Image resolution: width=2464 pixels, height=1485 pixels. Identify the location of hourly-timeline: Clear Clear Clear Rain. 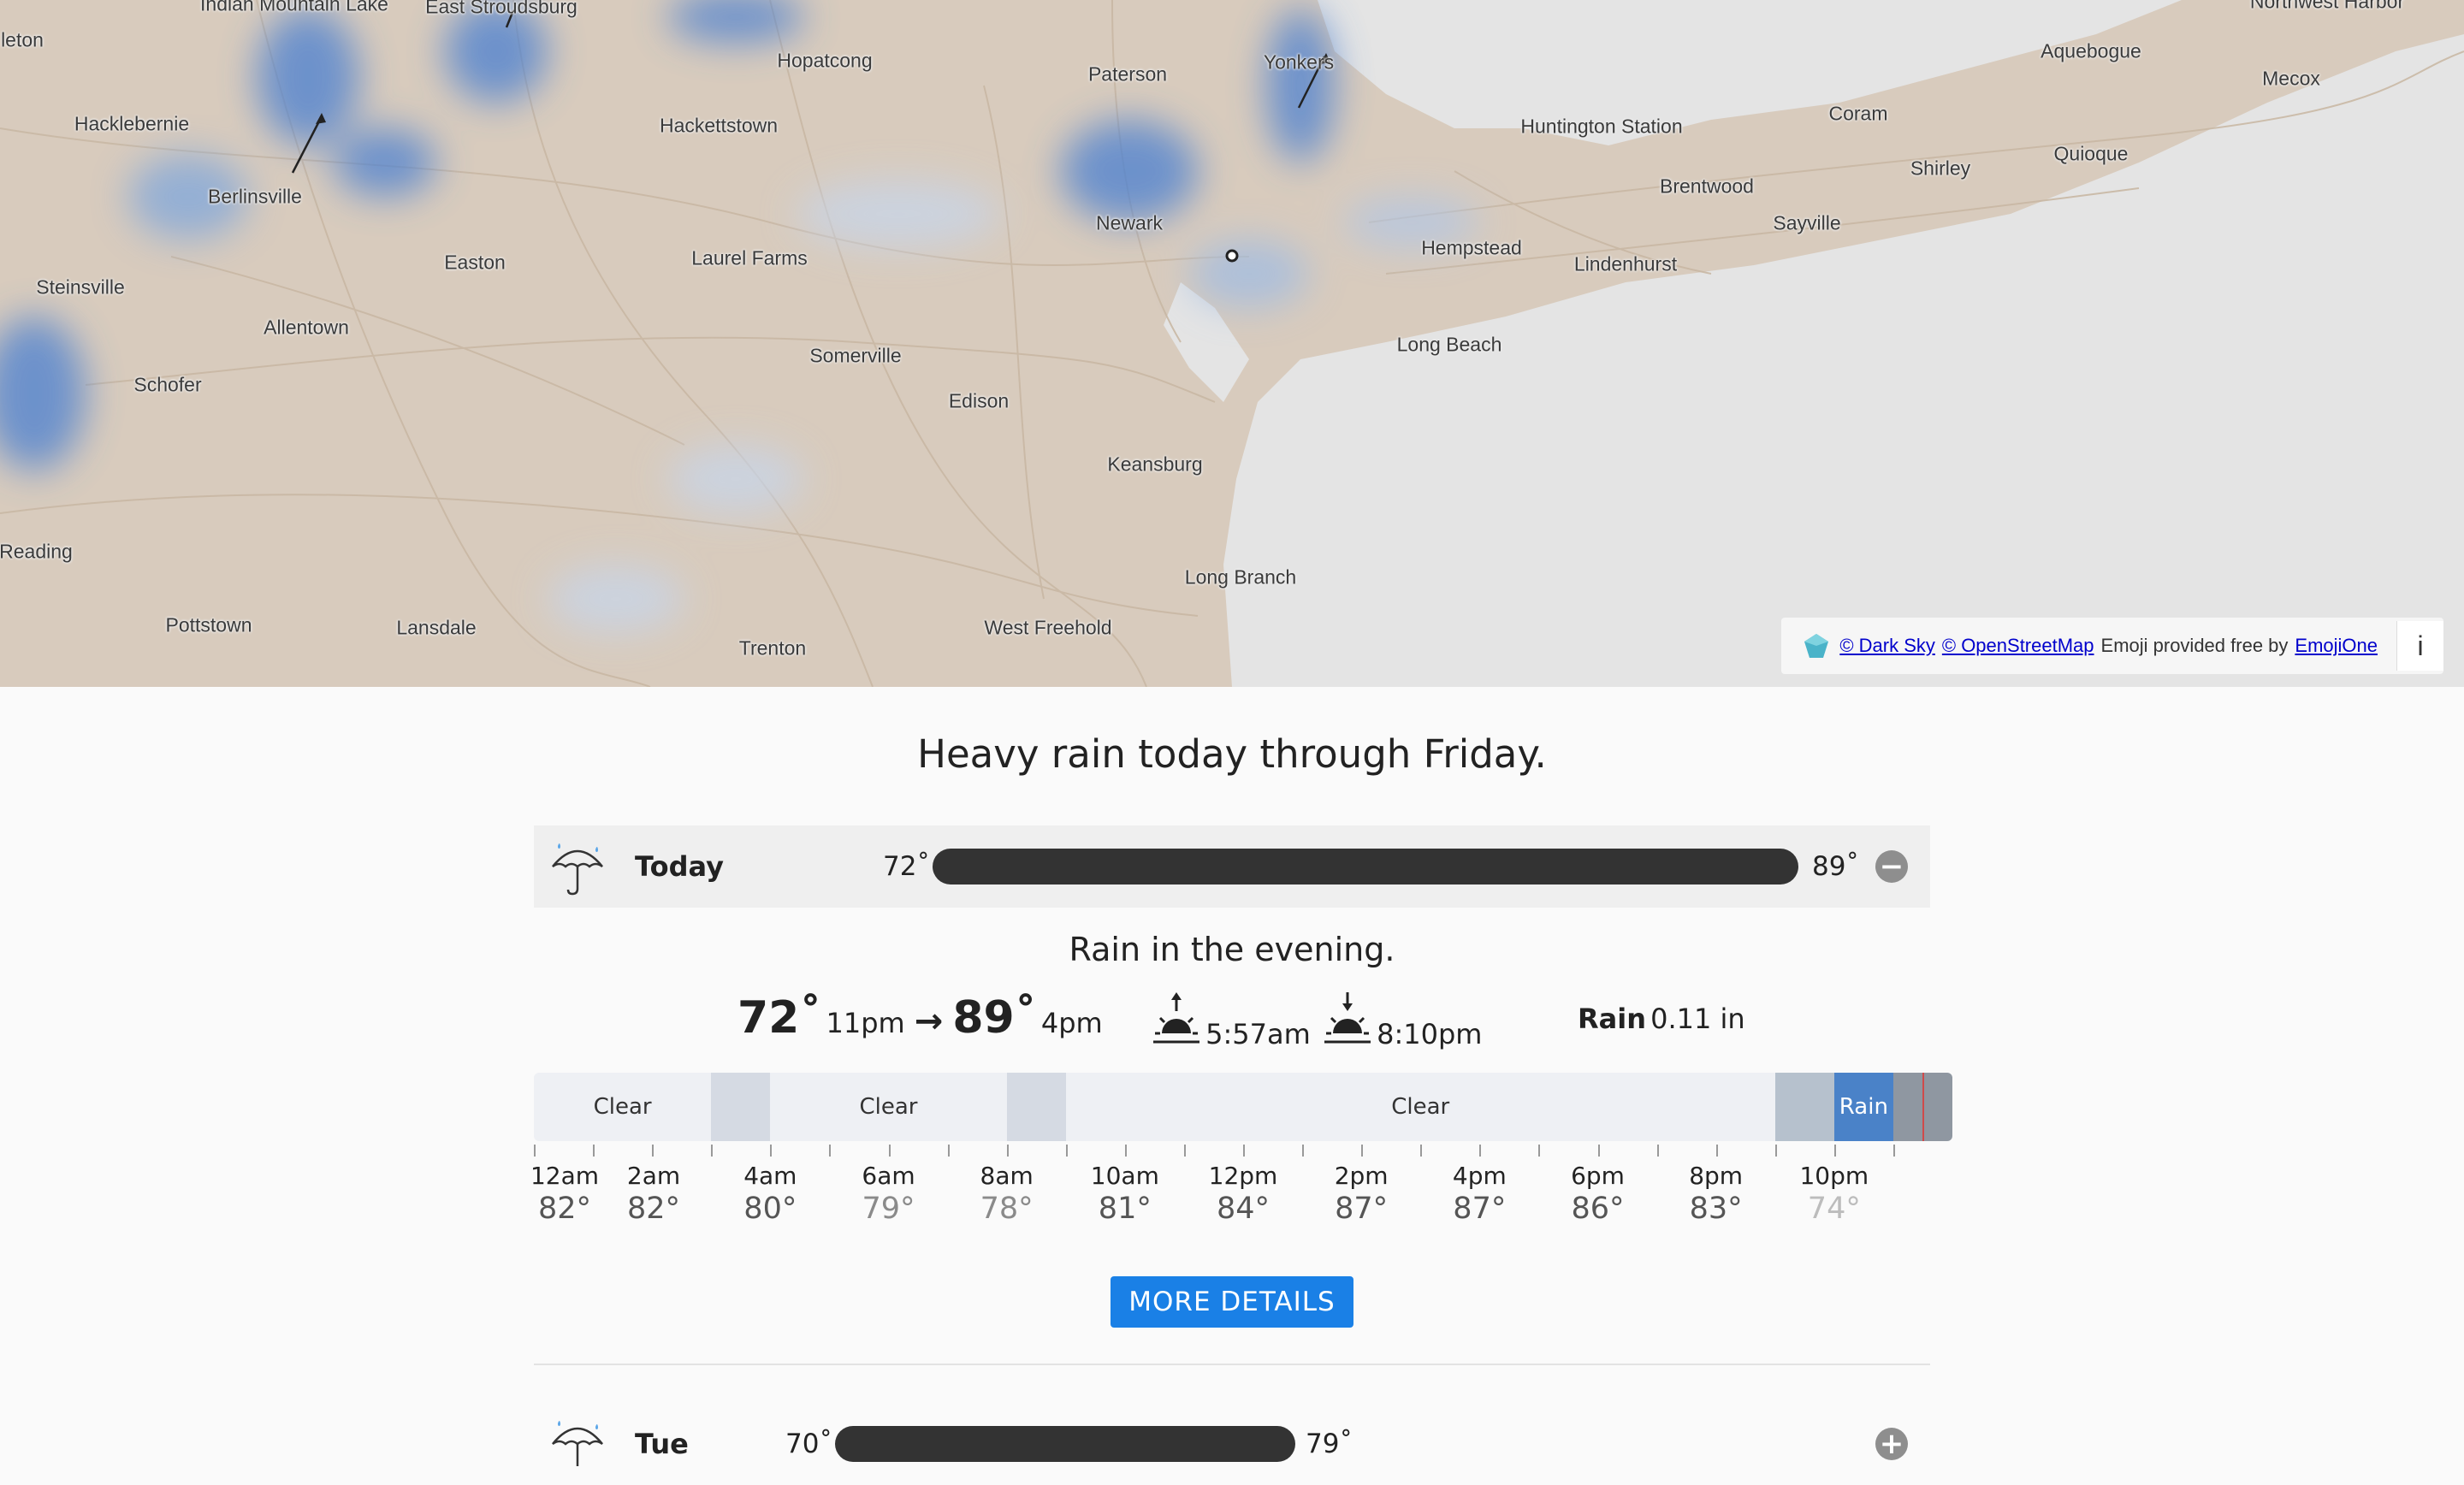
(1243, 1107).